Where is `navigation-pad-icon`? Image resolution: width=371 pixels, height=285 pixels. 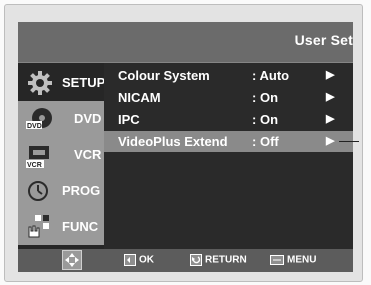
navigation-pad-icon is located at coordinates (72, 260).